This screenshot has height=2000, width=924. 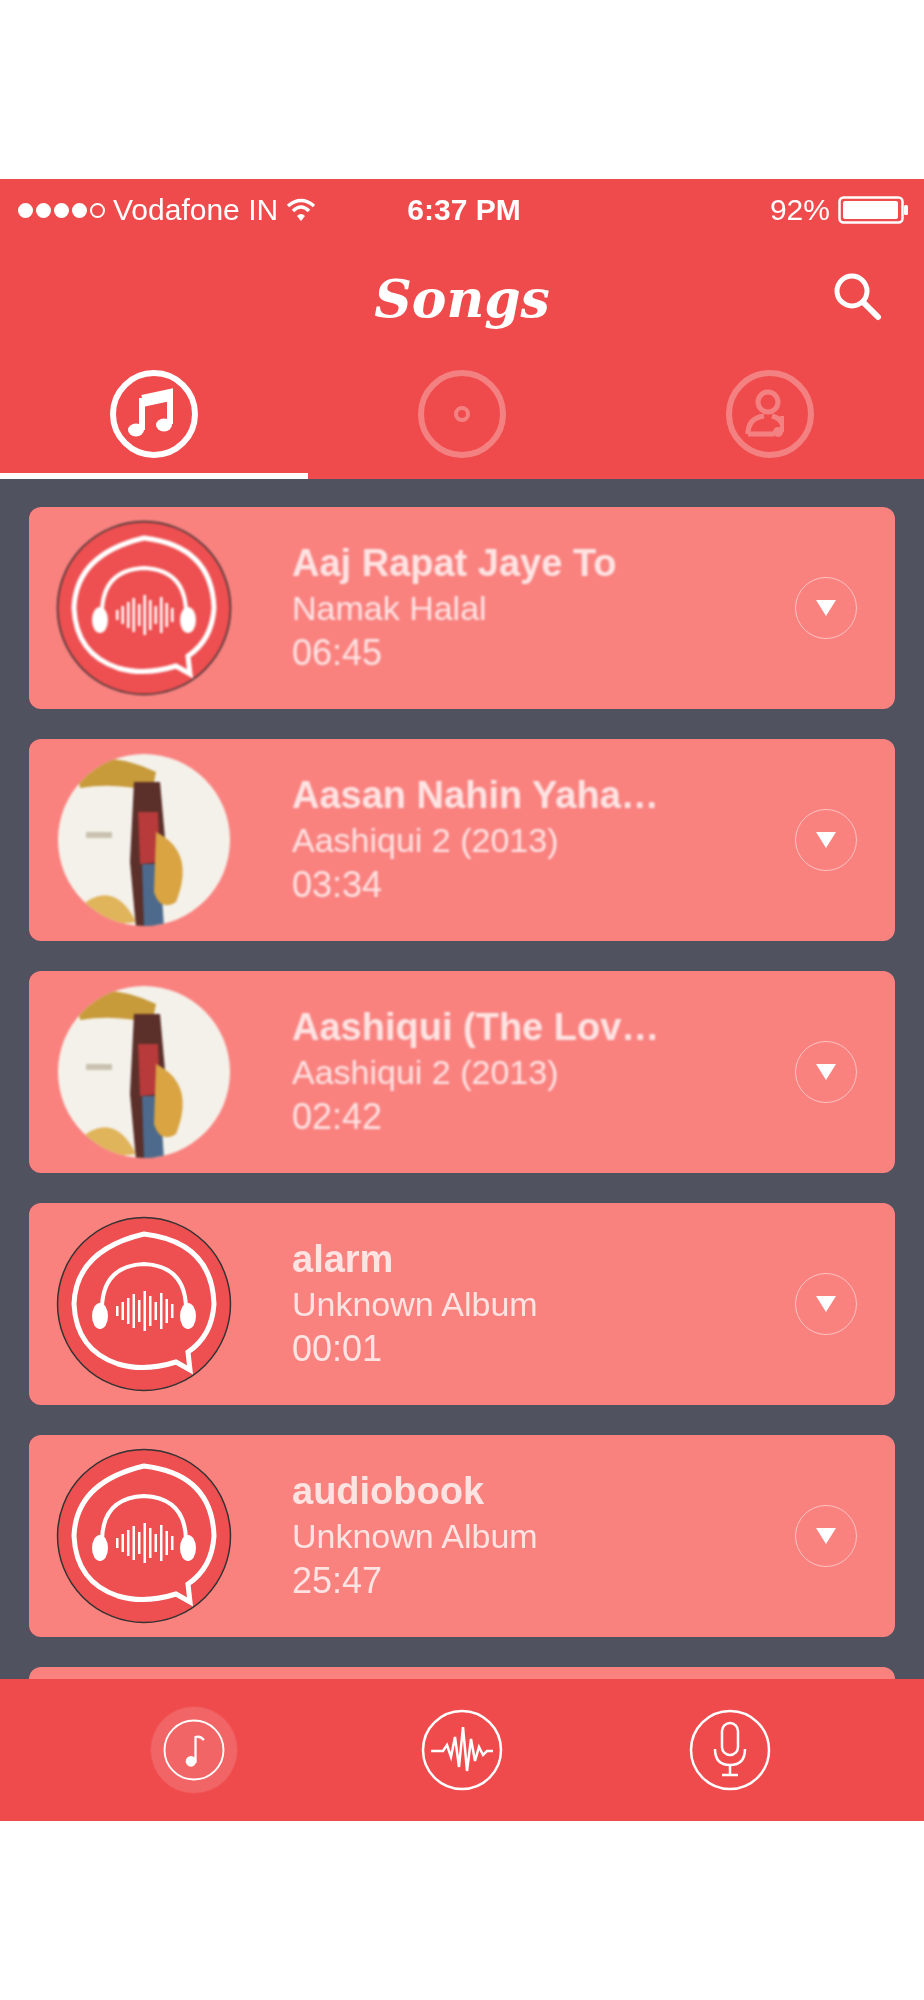 What do you see at coordinates (389, 1491) in the screenshot?
I see `song-title: audiobook` at bounding box center [389, 1491].